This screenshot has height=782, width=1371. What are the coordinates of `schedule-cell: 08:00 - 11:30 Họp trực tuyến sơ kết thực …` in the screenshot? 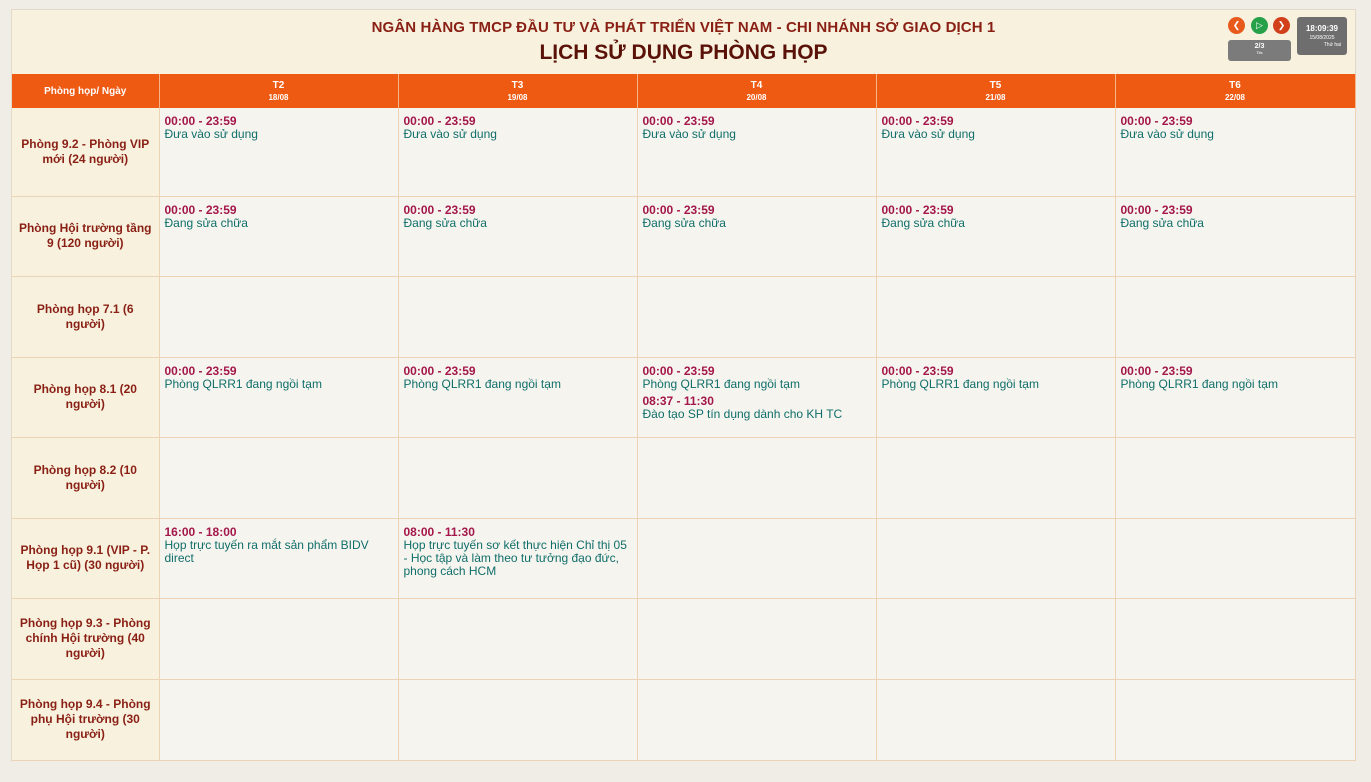 It's located at (518, 558).